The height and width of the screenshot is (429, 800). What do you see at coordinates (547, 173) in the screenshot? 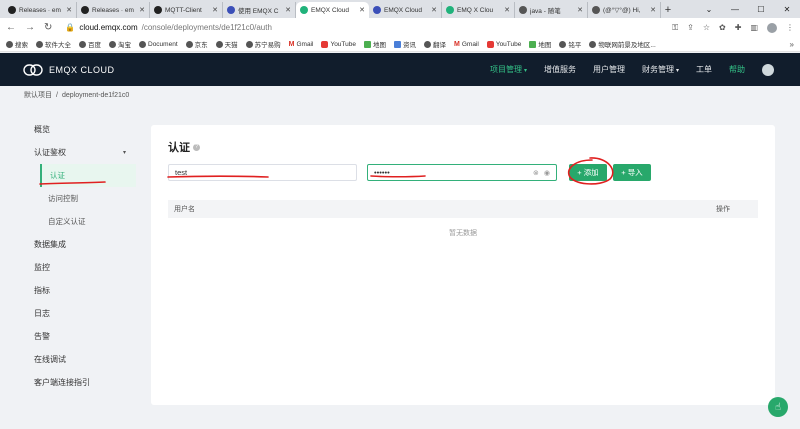
I see `eye-icon: ◉` at bounding box center [547, 173].